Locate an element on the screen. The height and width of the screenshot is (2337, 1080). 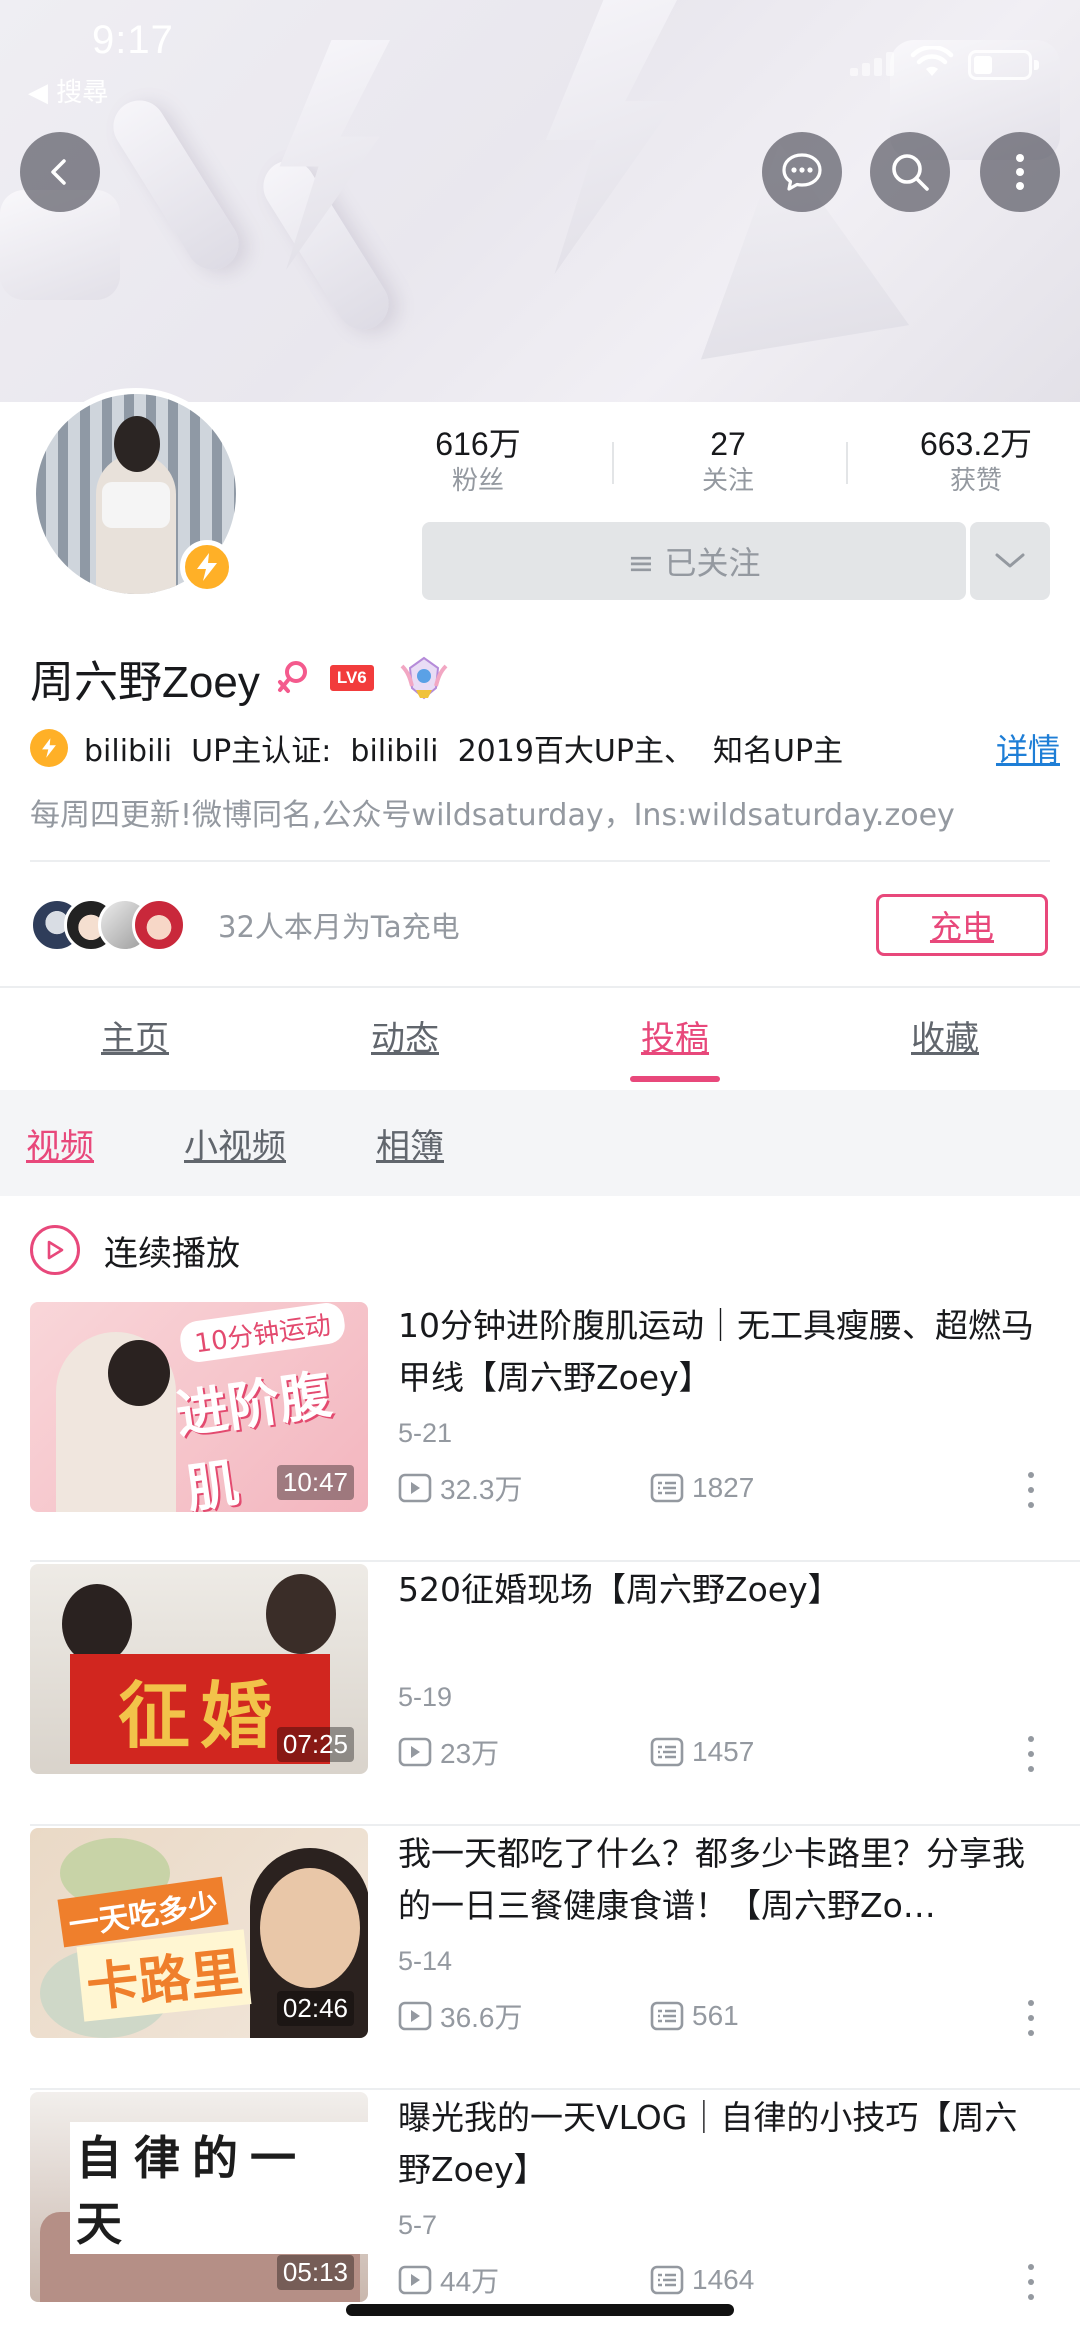
video-duration: 10:47 is located at coordinates (315, 1482).